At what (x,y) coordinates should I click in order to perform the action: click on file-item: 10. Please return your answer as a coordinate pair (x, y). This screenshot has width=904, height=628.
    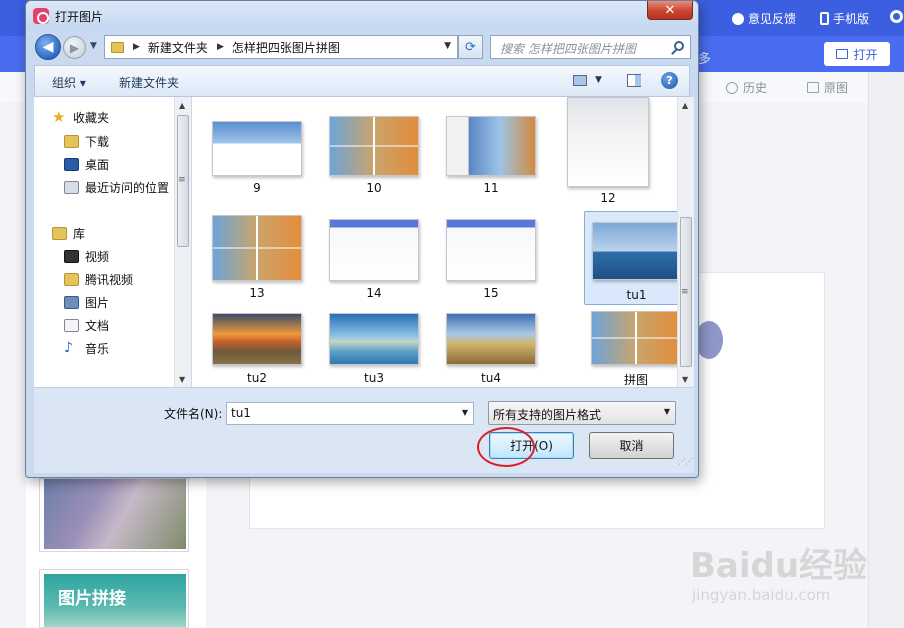
    Looking at the image, I should click on (374, 156).